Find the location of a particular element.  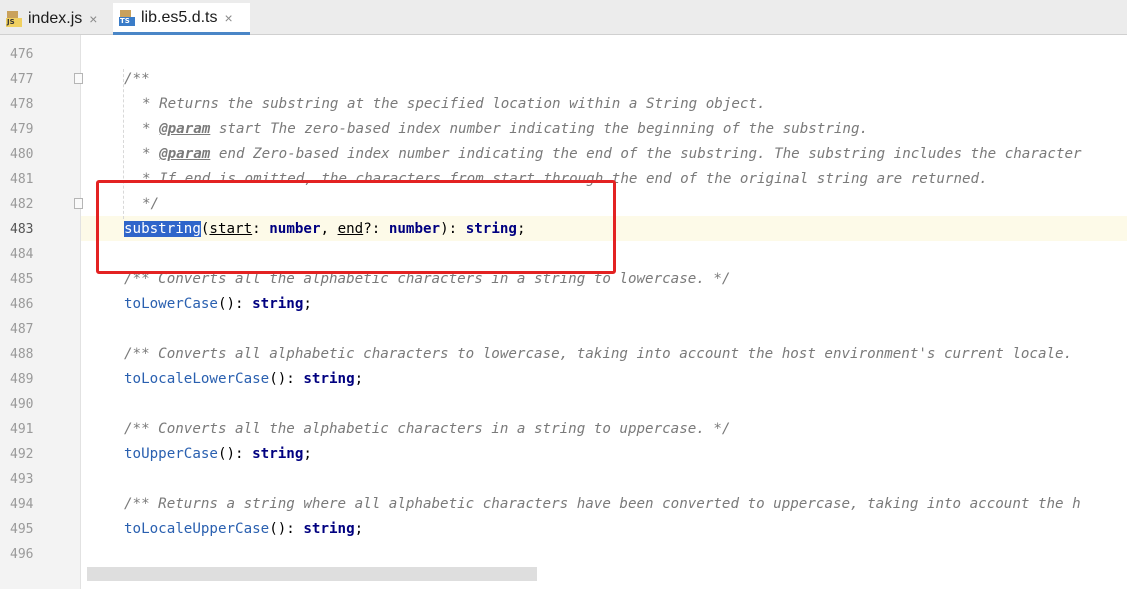

ts-file-icon: TS is located at coordinates (127, 17).